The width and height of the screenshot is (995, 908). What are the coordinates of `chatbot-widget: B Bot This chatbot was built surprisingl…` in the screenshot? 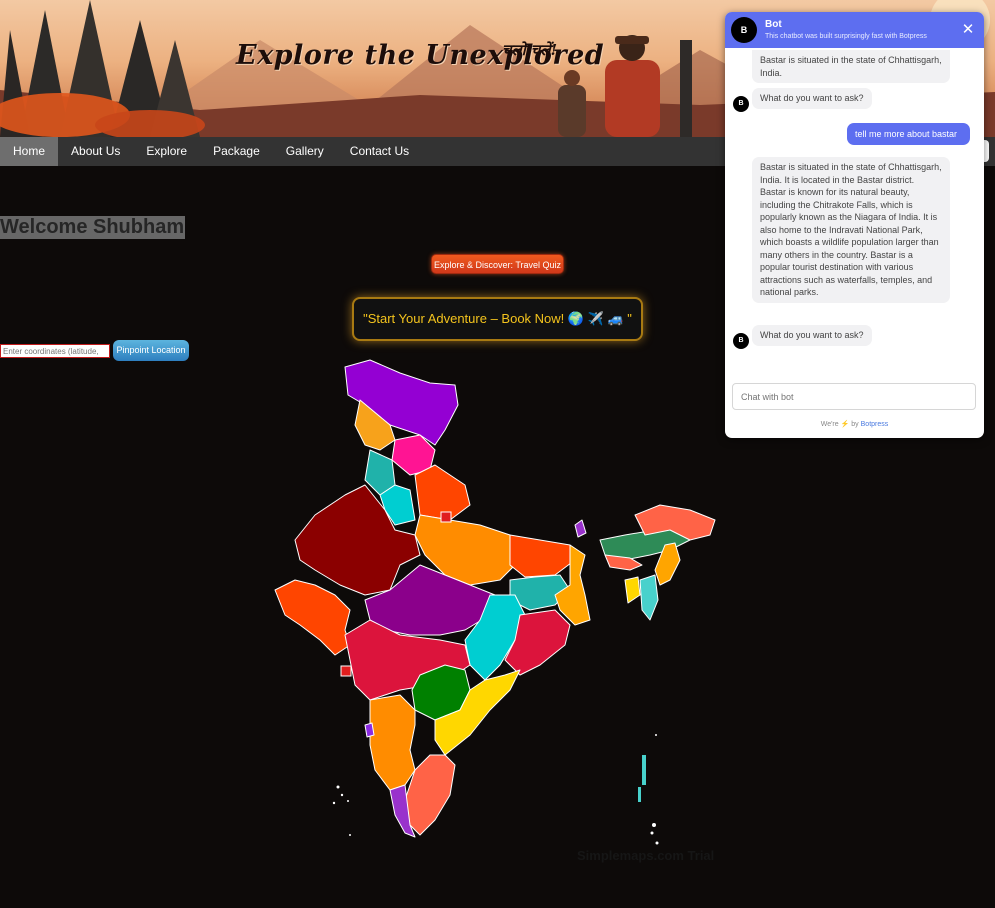 It's located at (854, 225).